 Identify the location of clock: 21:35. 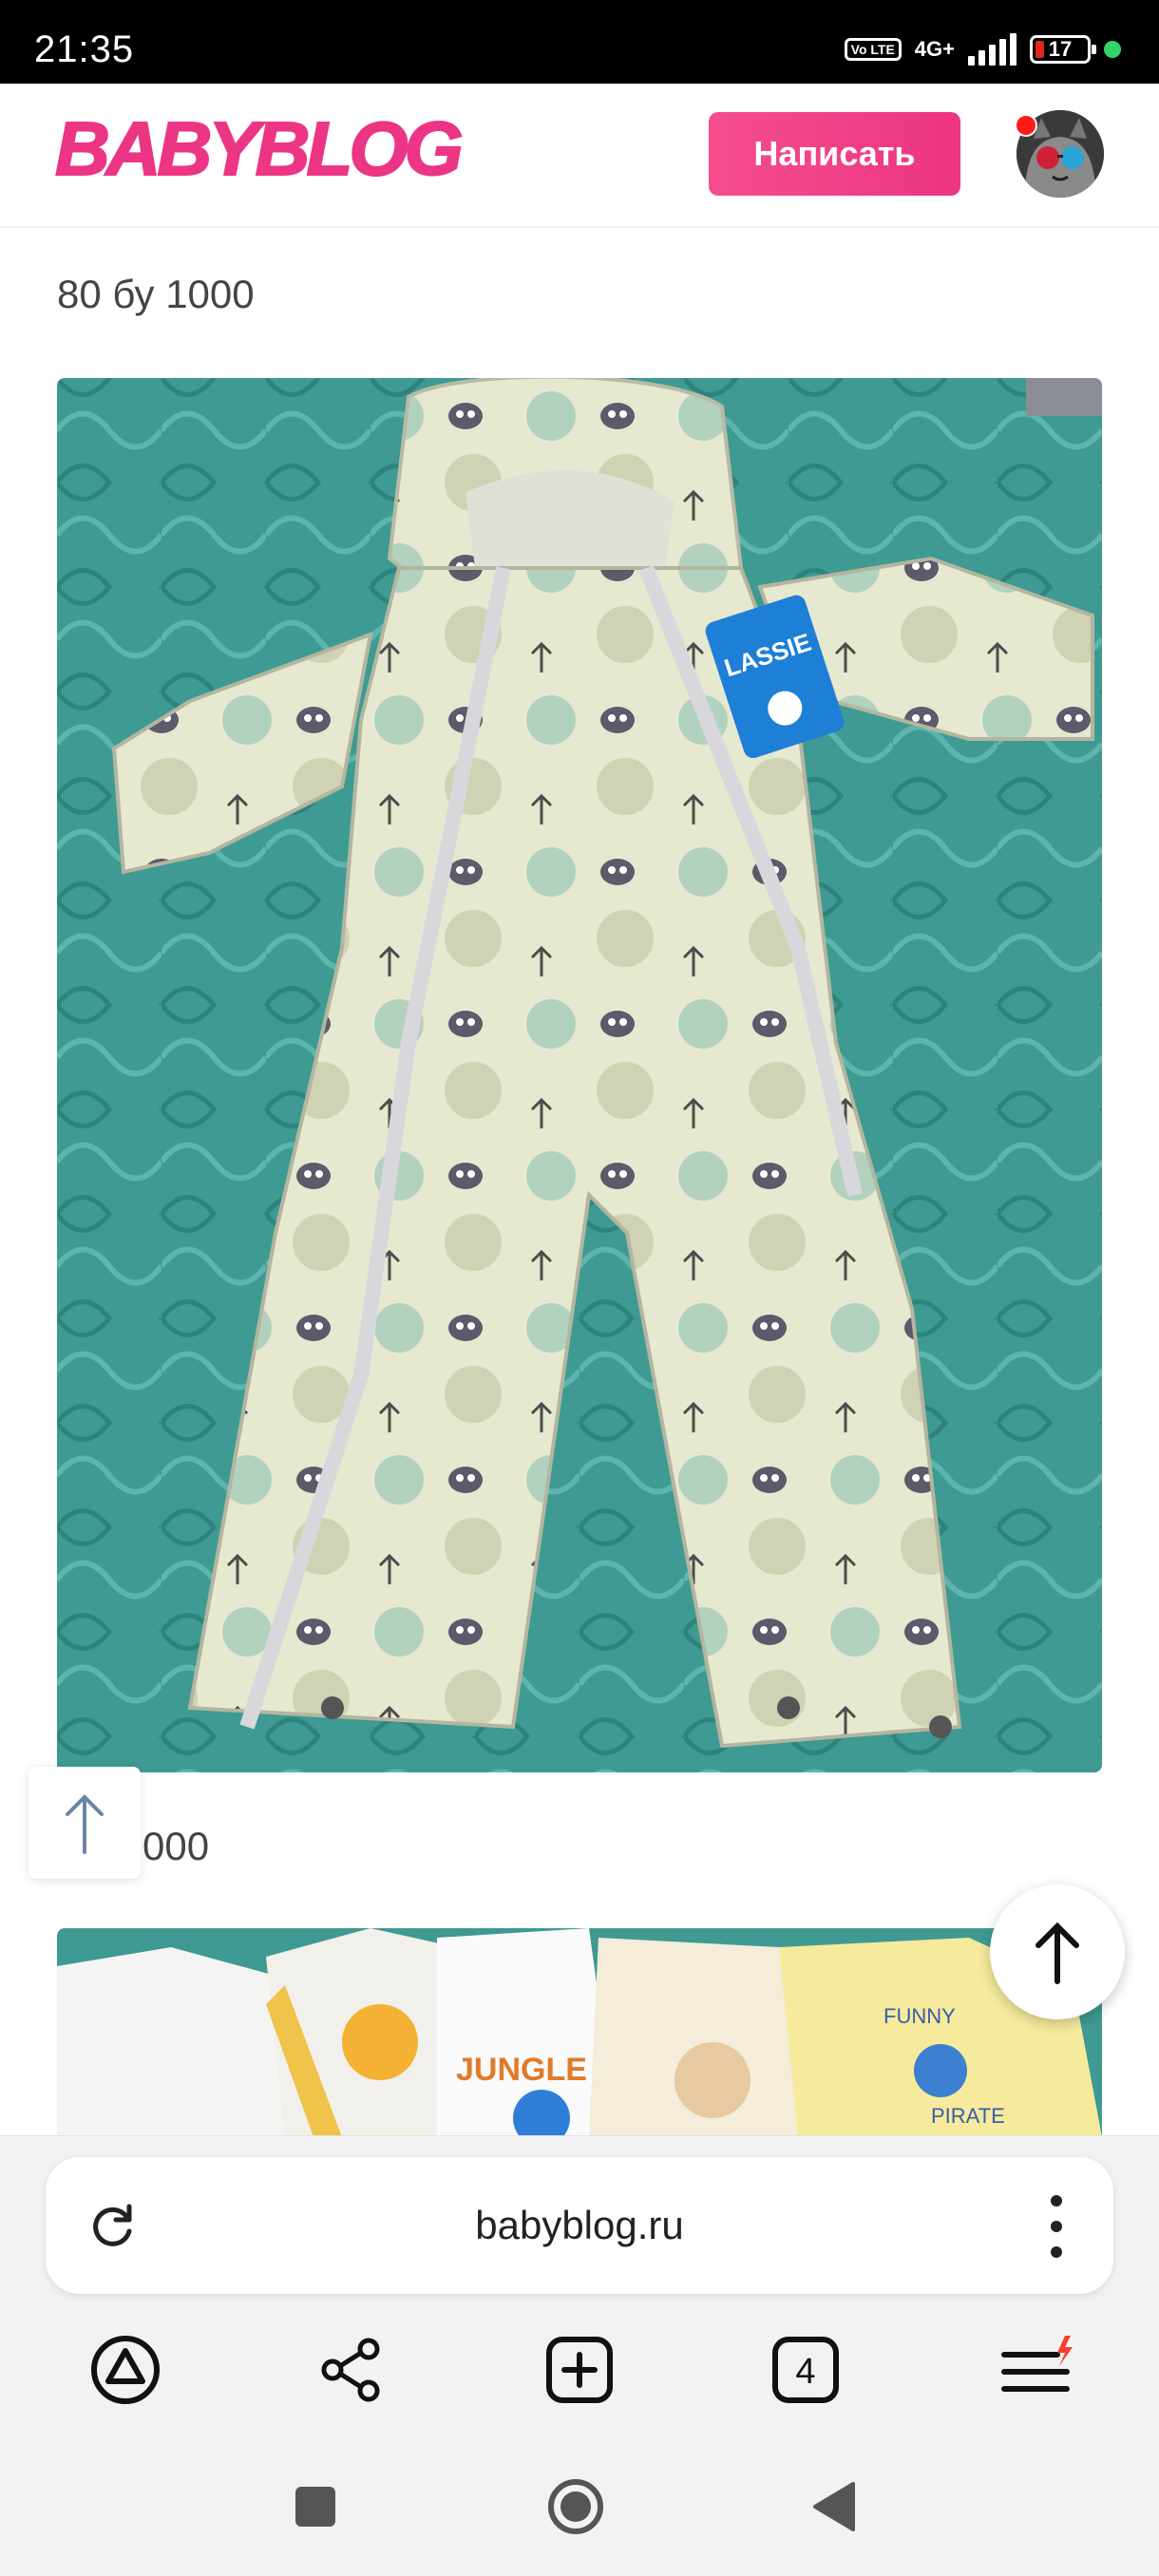
(84, 49).